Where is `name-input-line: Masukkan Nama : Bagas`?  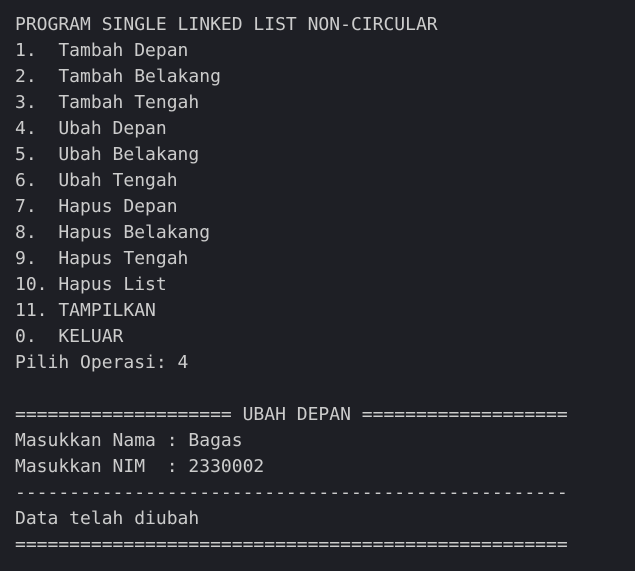 name-input-line: Masukkan Nama : Bagas is located at coordinates (129, 440).